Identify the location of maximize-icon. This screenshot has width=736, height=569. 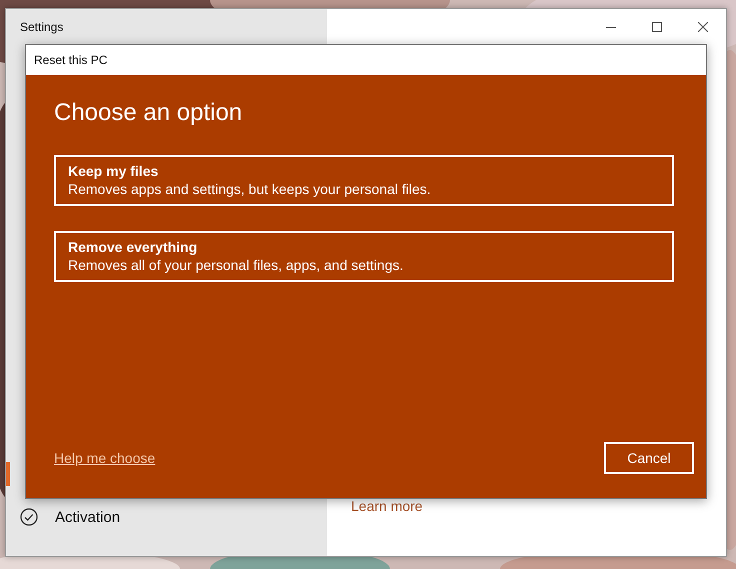
(657, 27).